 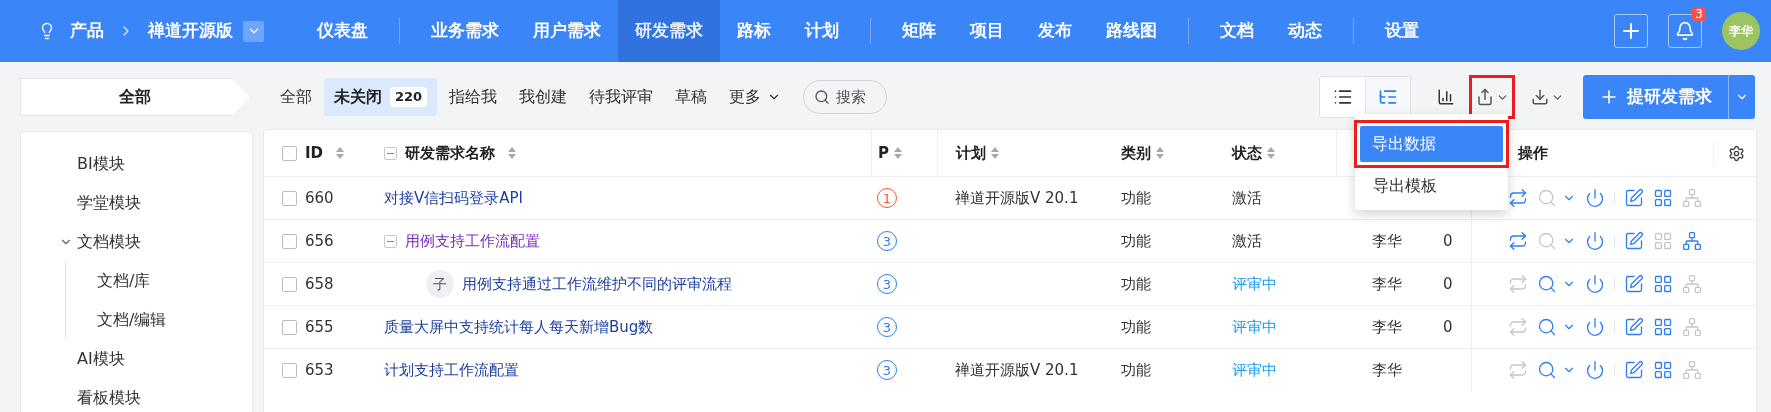 I want to click on settings-icon, so click(x=1736, y=153).